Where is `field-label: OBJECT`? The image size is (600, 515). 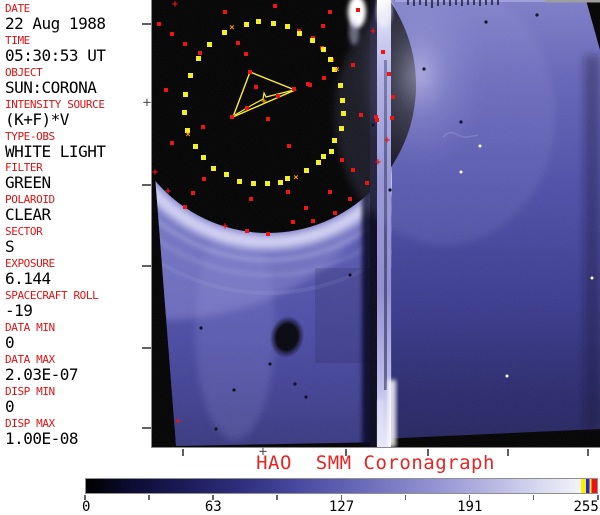 field-label: OBJECT is located at coordinates (24, 72).